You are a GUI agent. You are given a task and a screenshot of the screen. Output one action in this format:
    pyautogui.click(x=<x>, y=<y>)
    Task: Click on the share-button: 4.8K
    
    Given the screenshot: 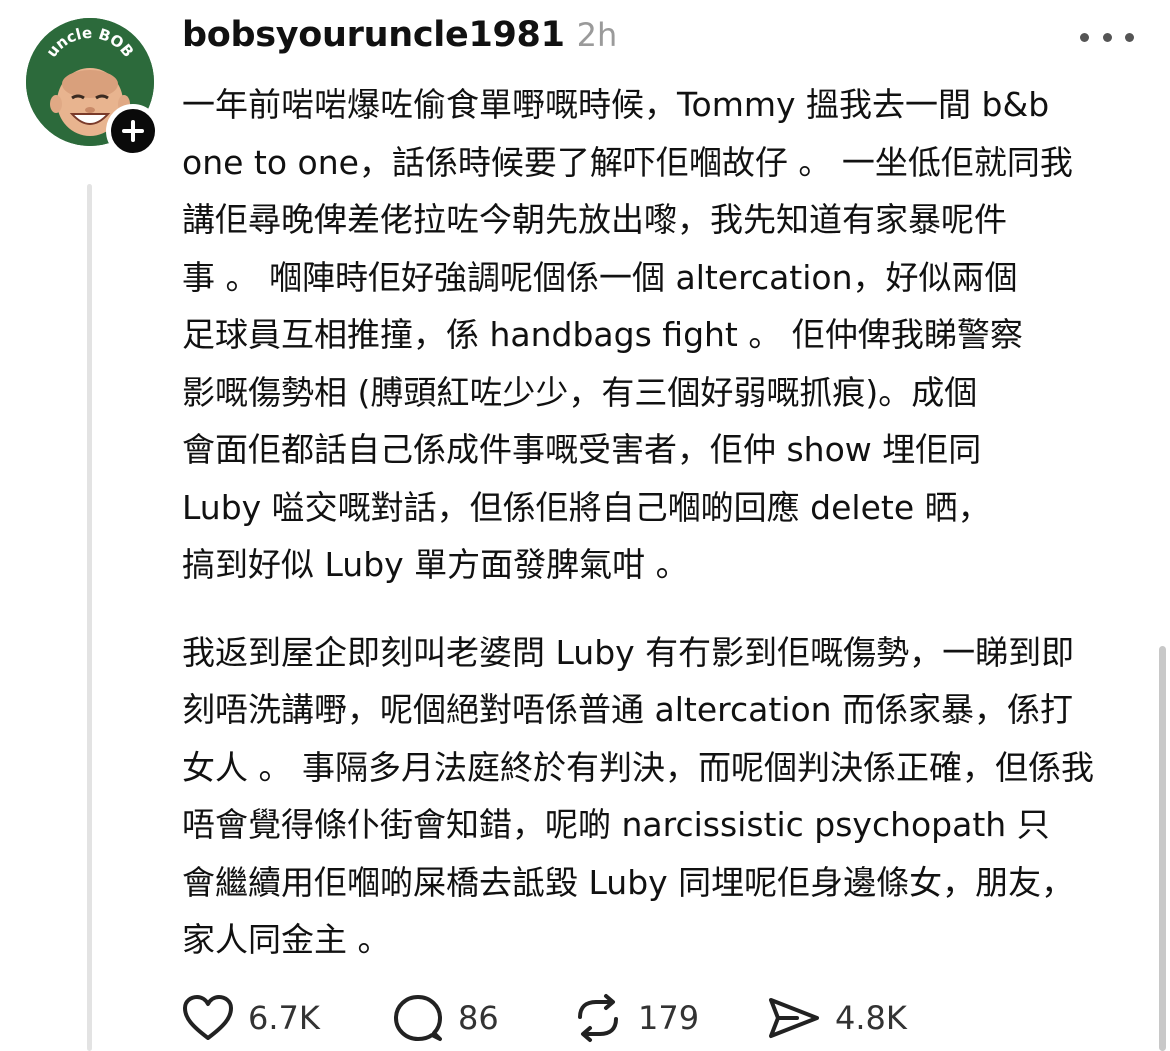 What is the action you would take?
    pyautogui.click(x=847, y=1018)
    